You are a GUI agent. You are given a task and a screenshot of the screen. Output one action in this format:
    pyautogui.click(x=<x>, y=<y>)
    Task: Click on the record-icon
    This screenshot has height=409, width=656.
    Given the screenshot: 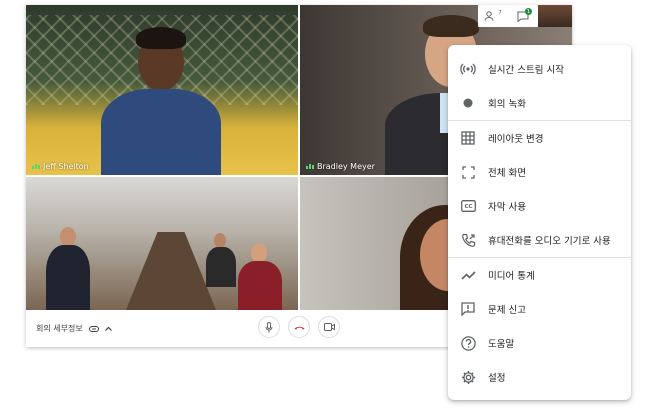 What is the action you would take?
    pyautogui.click(x=468, y=103)
    